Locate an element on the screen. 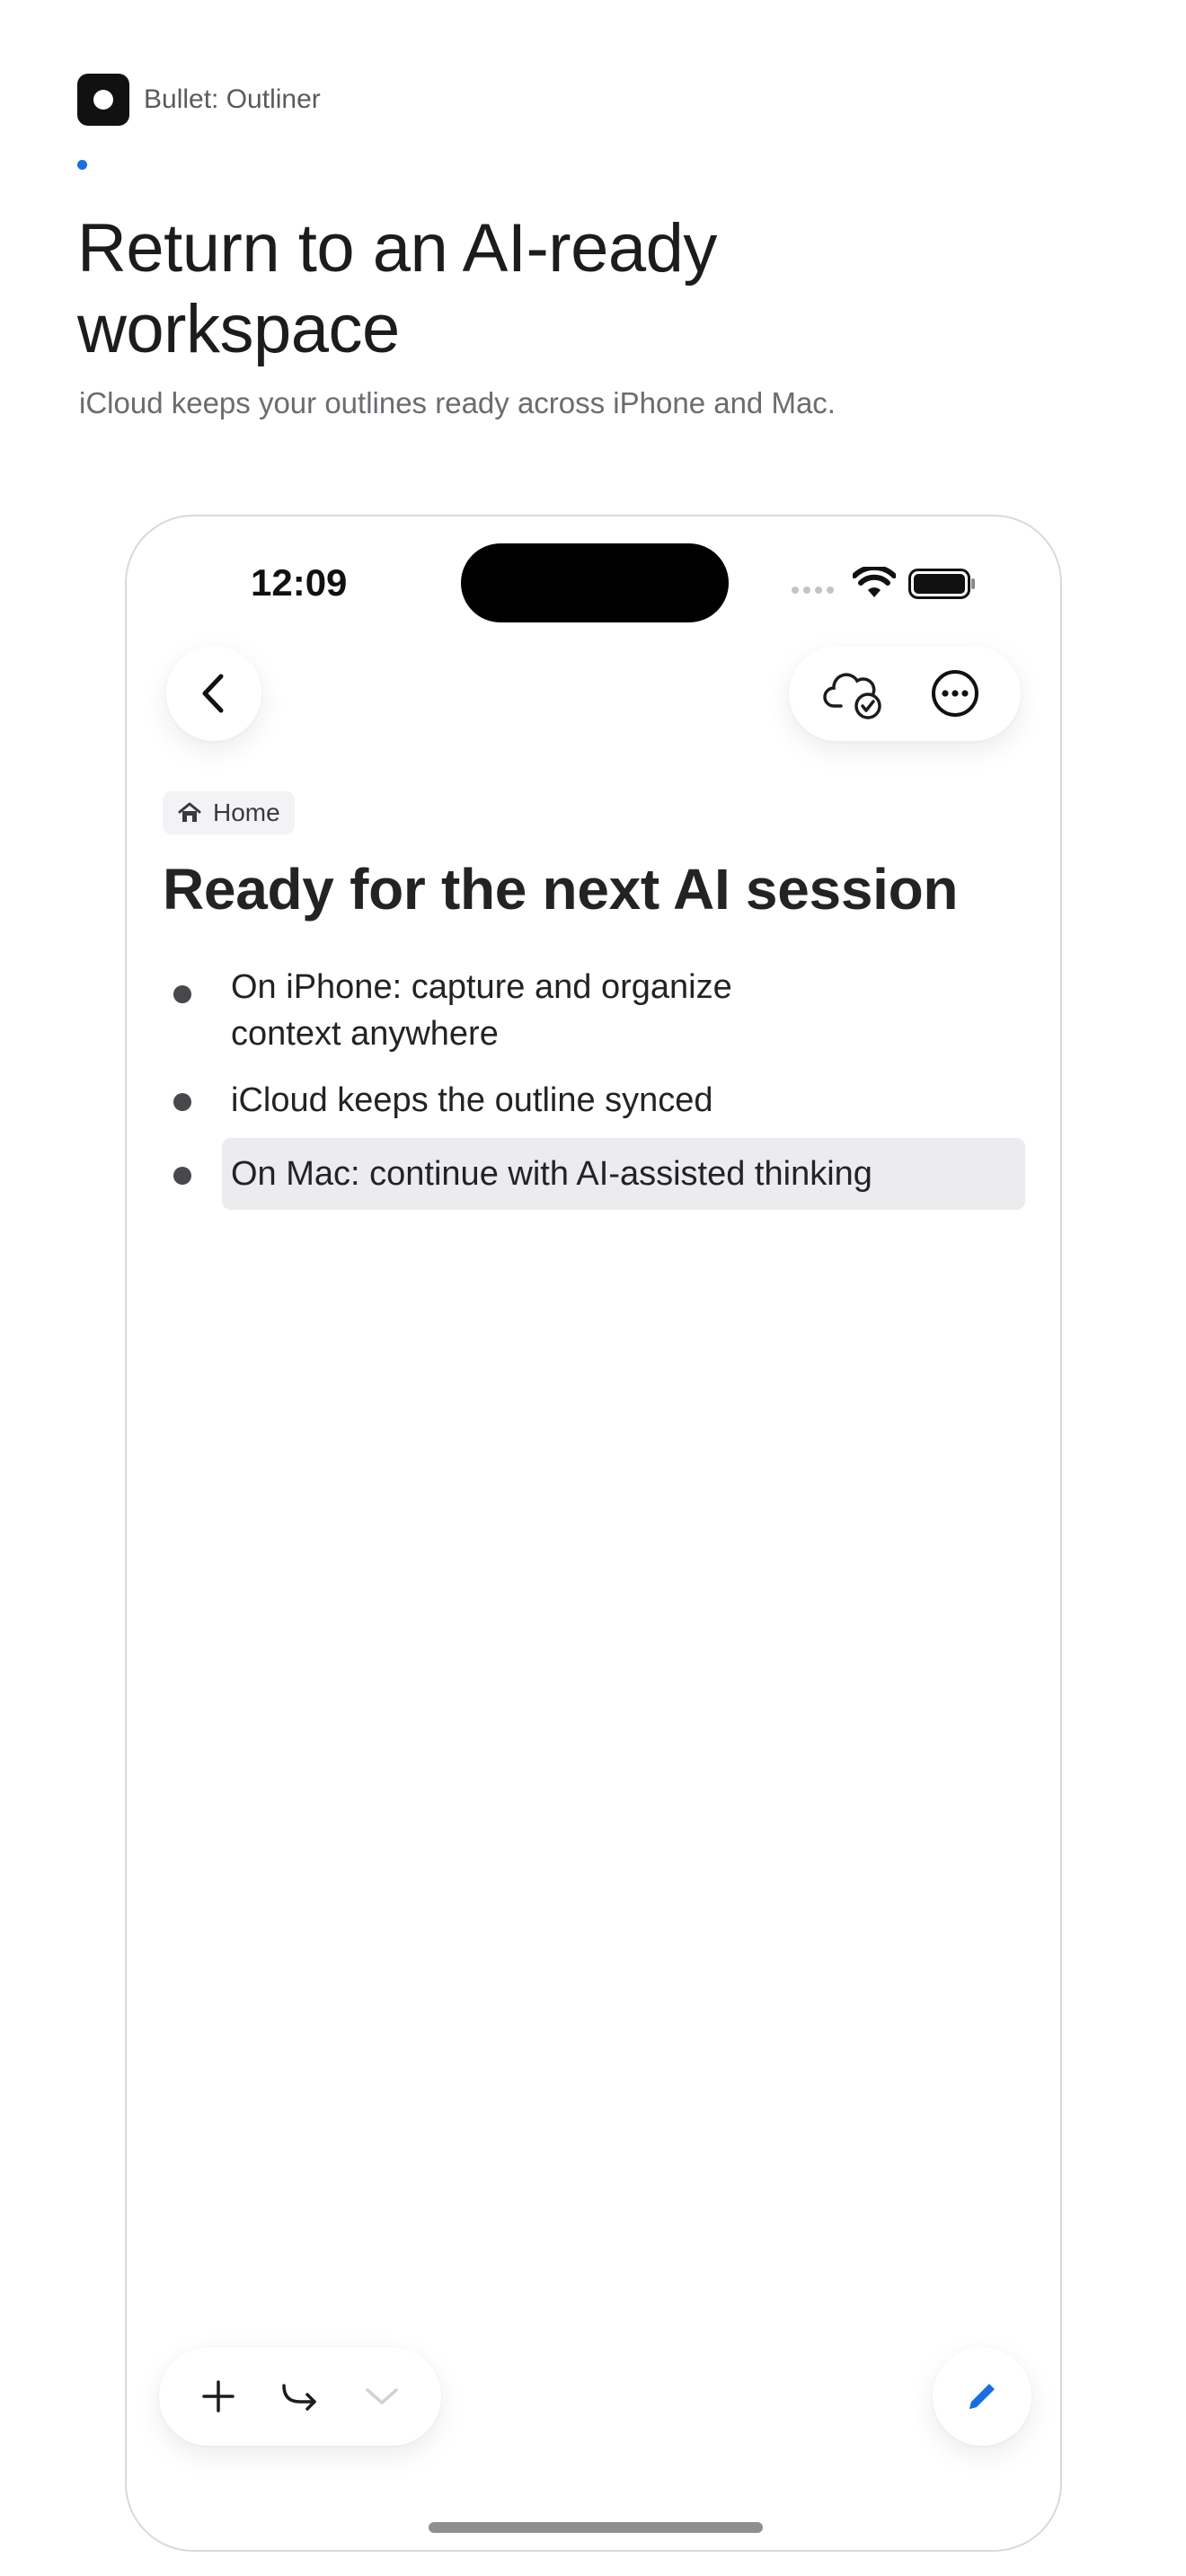  collapse-button is located at coordinates (382, 2396).